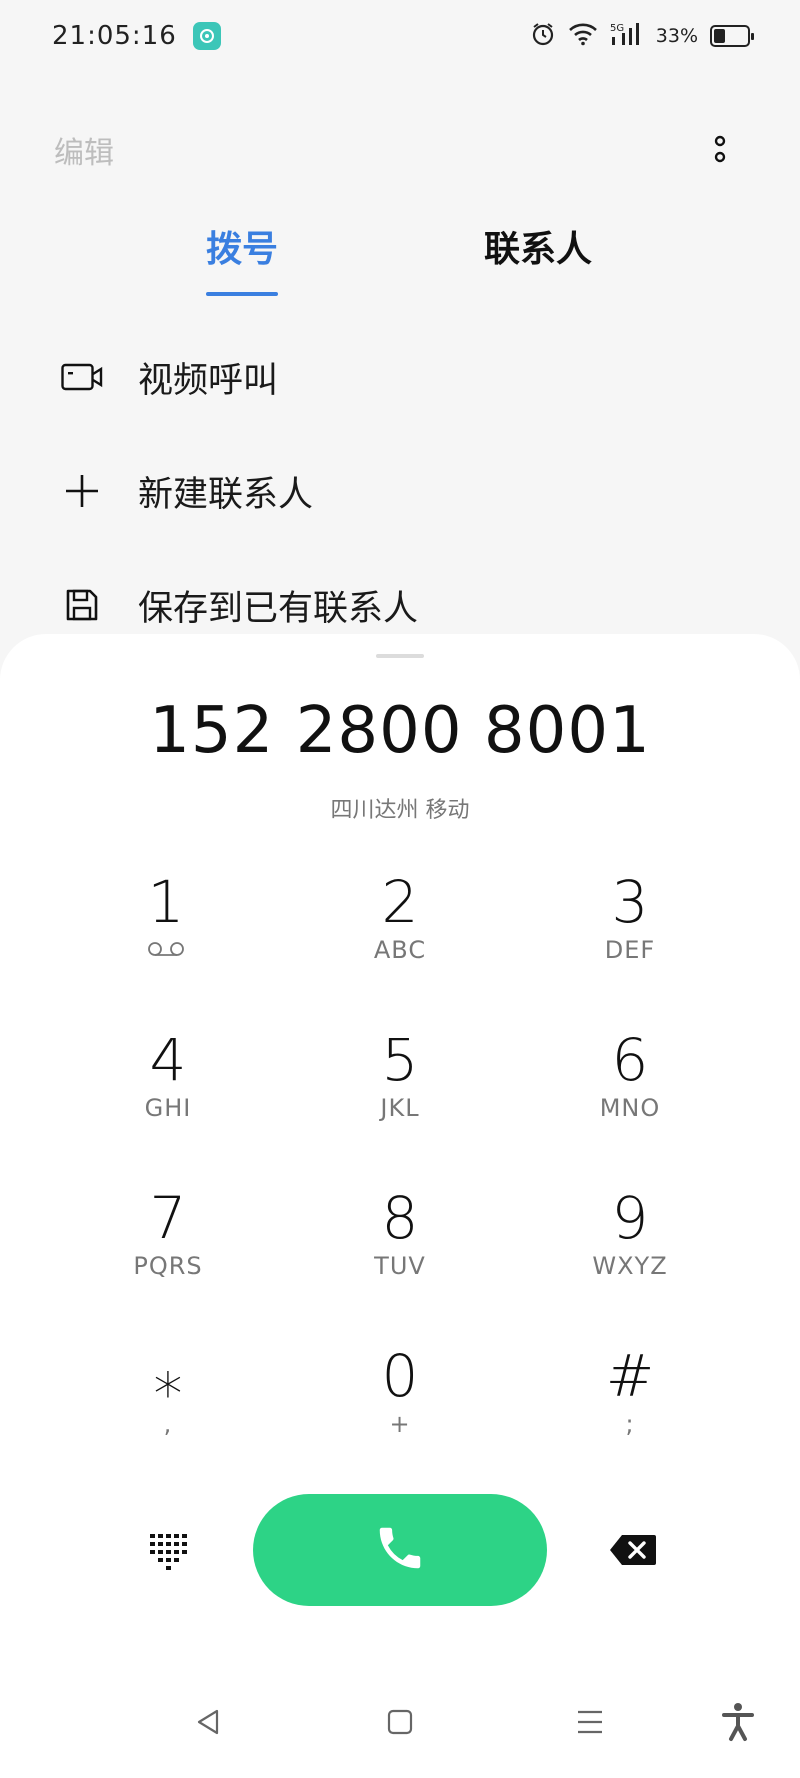 The height and width of the screenshot is (1778, 800). Describe the element at coordinates (400, 150) in the screenshot. I see `top-bar: 编辑` at that location.